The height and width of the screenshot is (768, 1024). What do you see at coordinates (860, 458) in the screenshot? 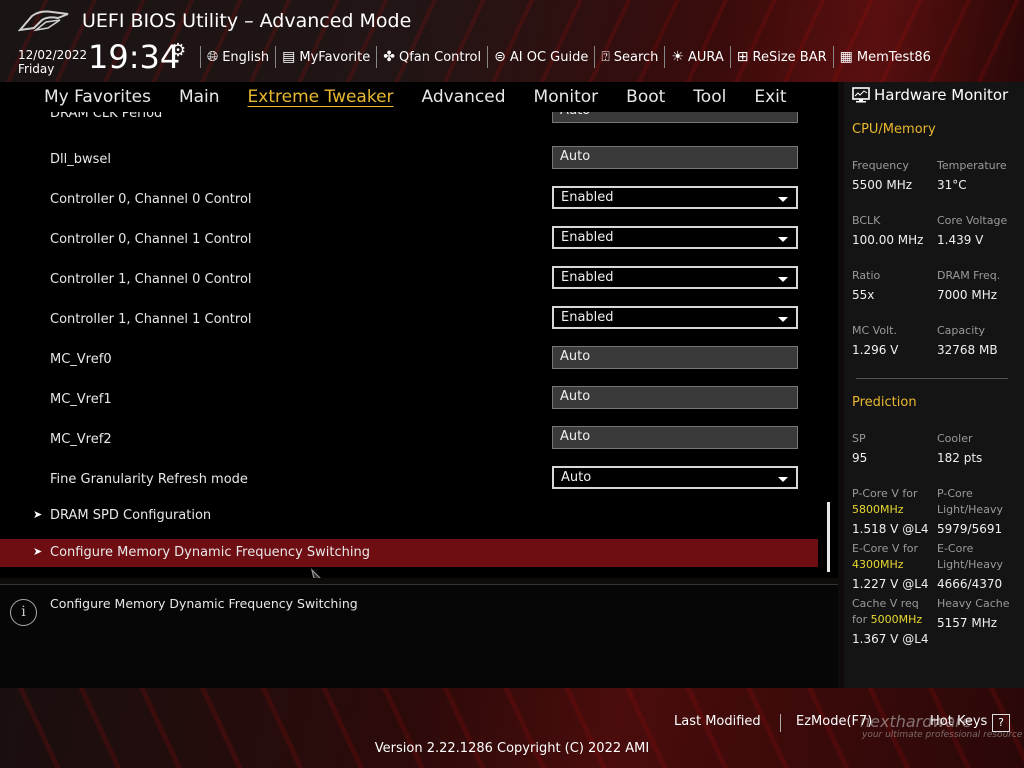
I see `hw-sp-value: 95` at bounding box center [860, 458].